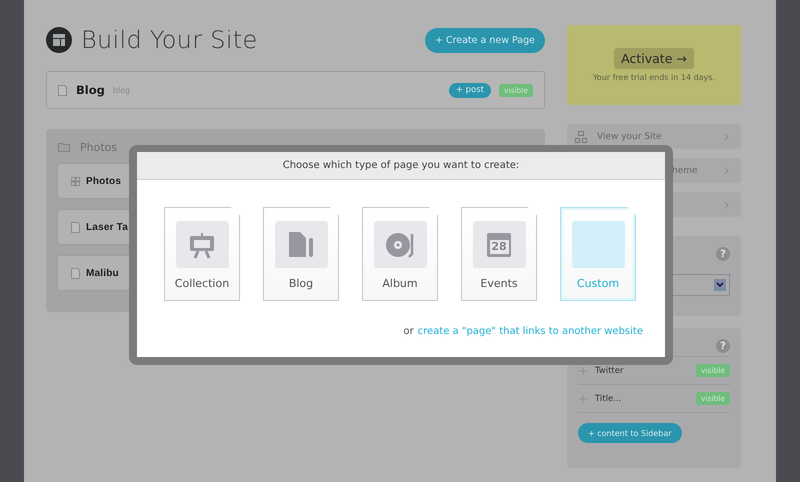 The height and width of the screenshot is (482, 800). What do you see at coordinates (104, 181) in the screenshot?
I see `page-name: Photos` at bounding box center [104, 181].